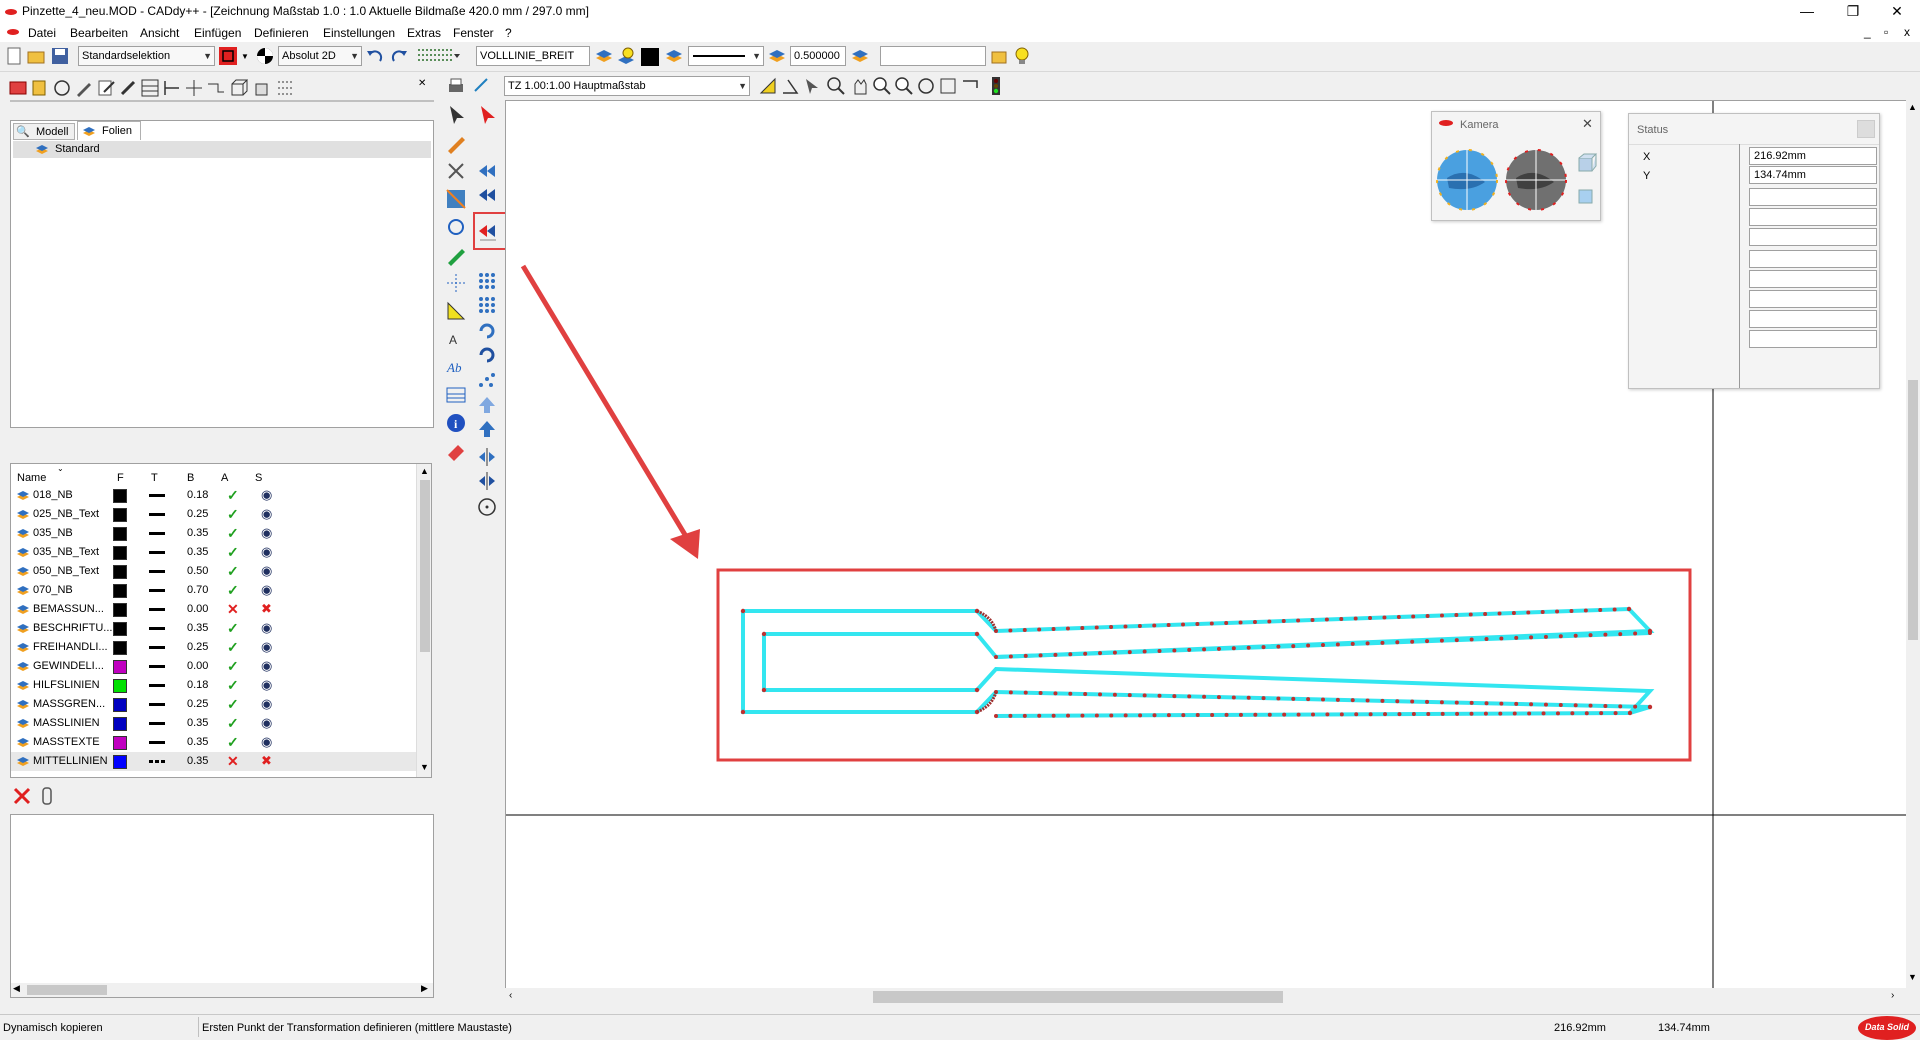 This screenshot has height=1040, width=1920. Describe the element at coordinates (213, 609) in the screenshot. I see `layer-row: BEMASSUN... 0.00 ✕ ✖` at that location.